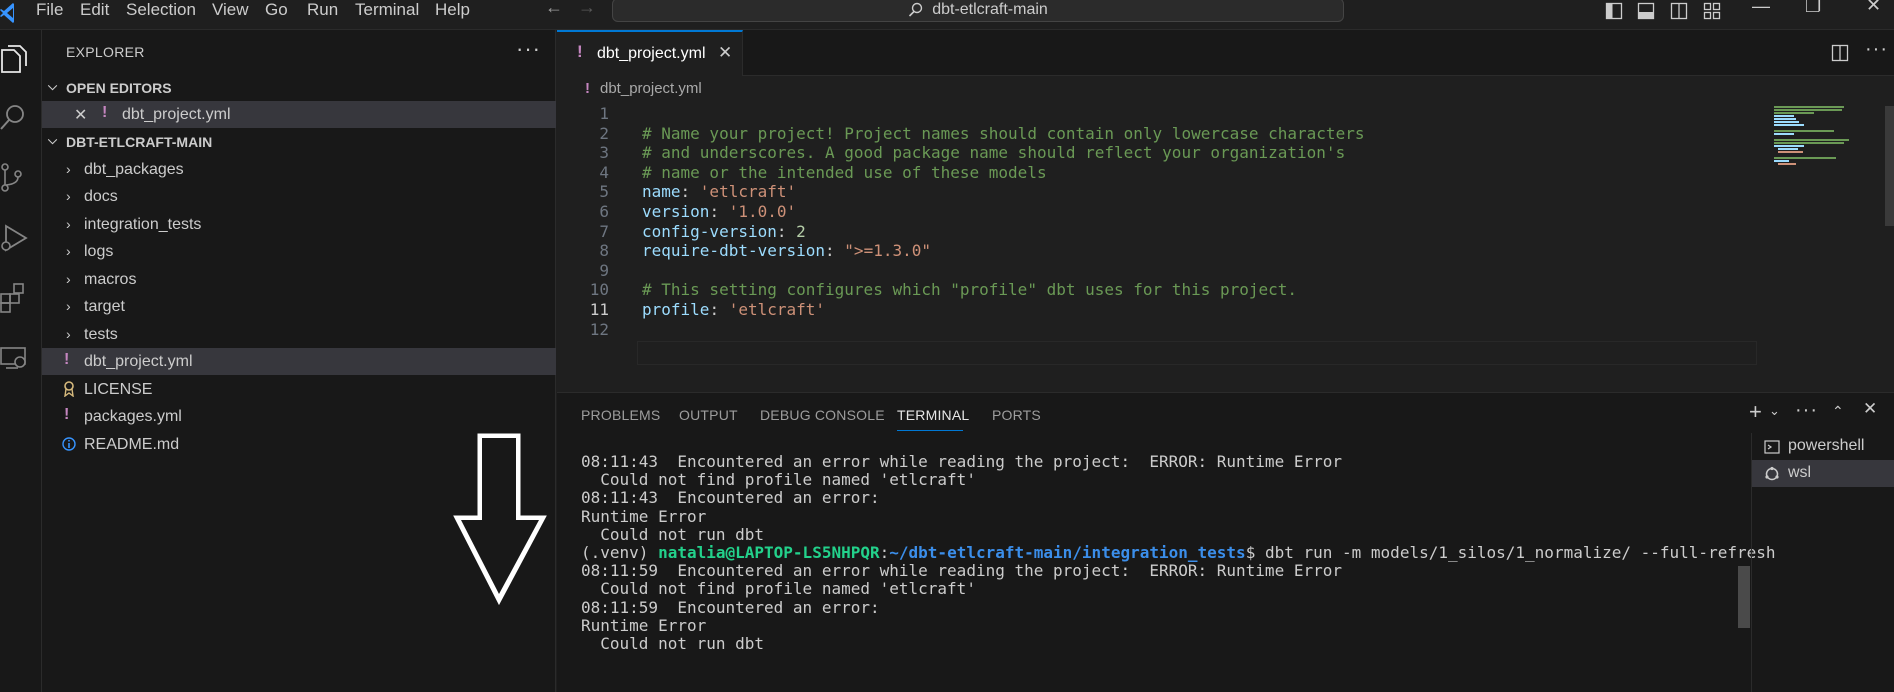 Image resolution: width=1894 pixels, height=692 pixels. I want to click on terminal-item-wsl: wsl, so click(1823, 473).